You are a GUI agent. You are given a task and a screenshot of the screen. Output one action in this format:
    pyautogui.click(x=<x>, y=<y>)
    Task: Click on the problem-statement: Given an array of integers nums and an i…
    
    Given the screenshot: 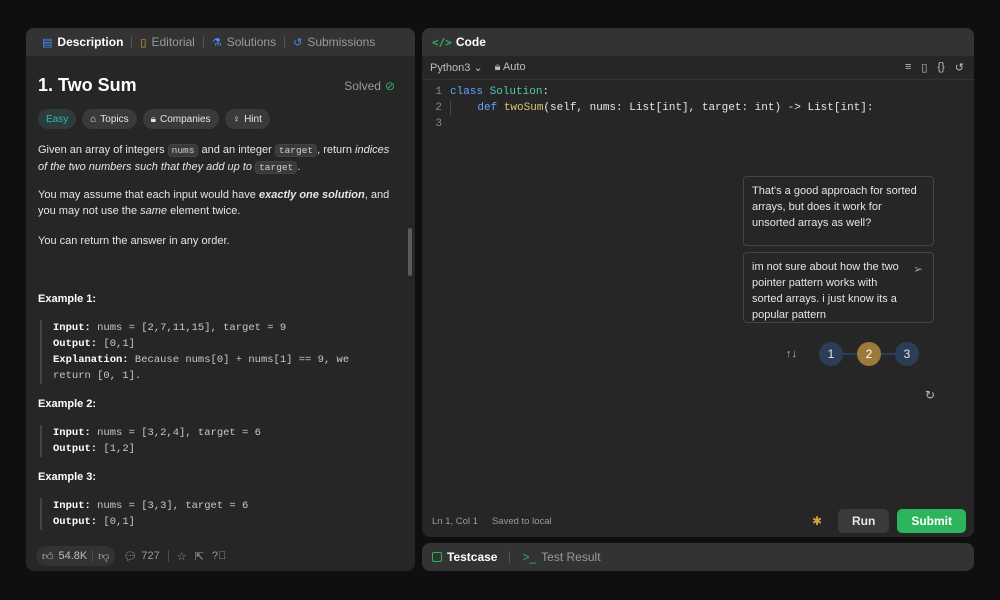 What is the action you would take?
    pyautogui.click(x=218, y=159)
    